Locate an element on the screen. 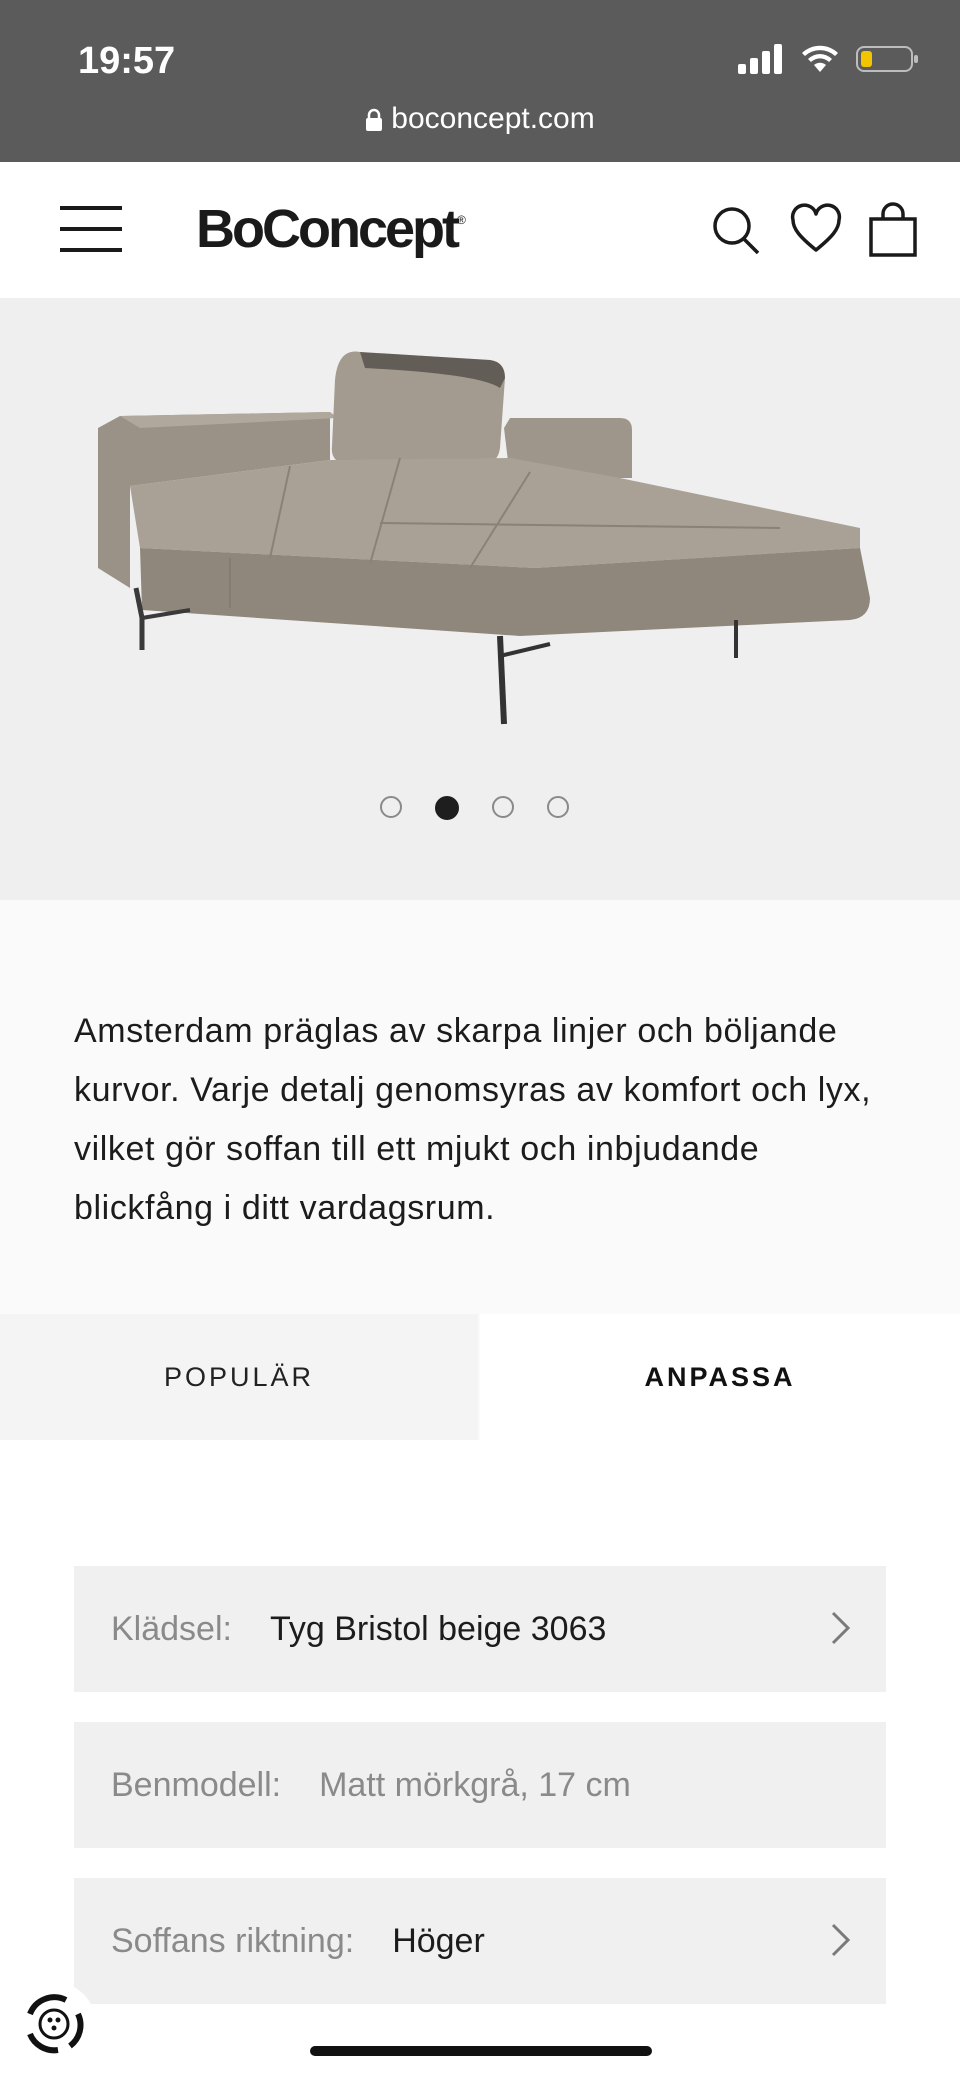  status-bar: 19:57 boconcept.com is located at coordinates (480, 81).